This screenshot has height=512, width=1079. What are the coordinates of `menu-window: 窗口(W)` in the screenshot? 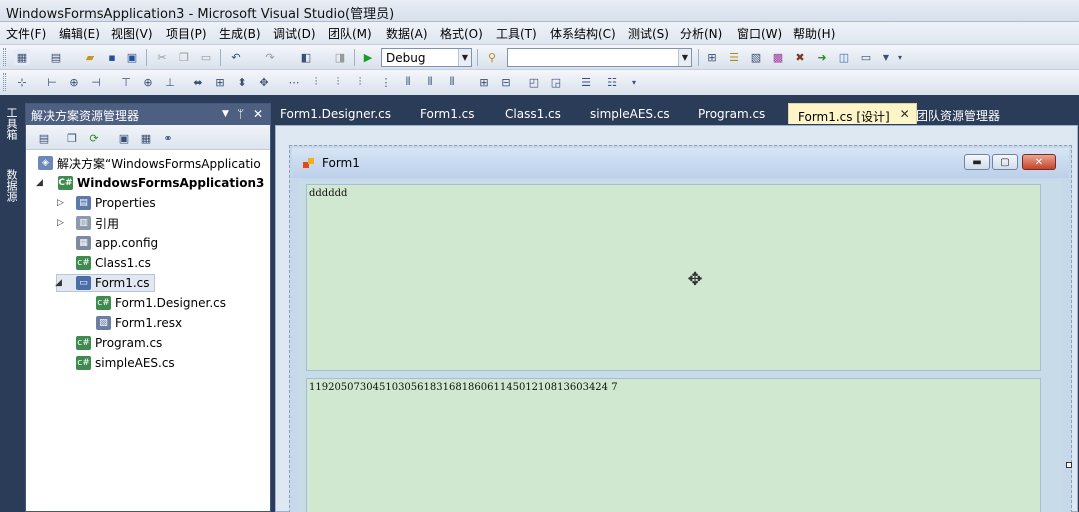 It's located at (759, 33).